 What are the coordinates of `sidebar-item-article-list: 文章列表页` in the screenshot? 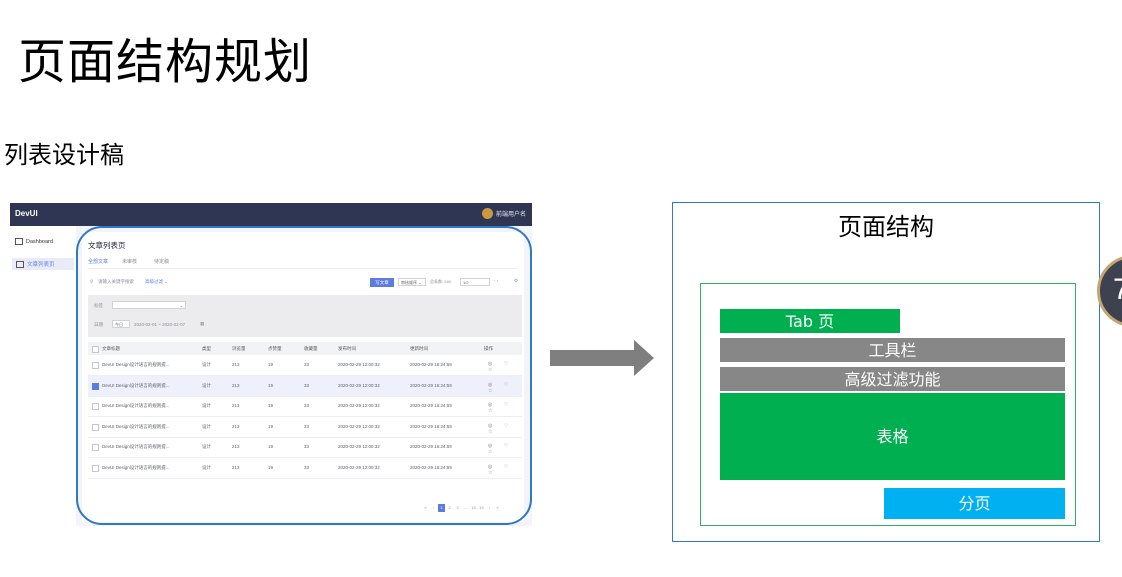 It's located at (43, 264).